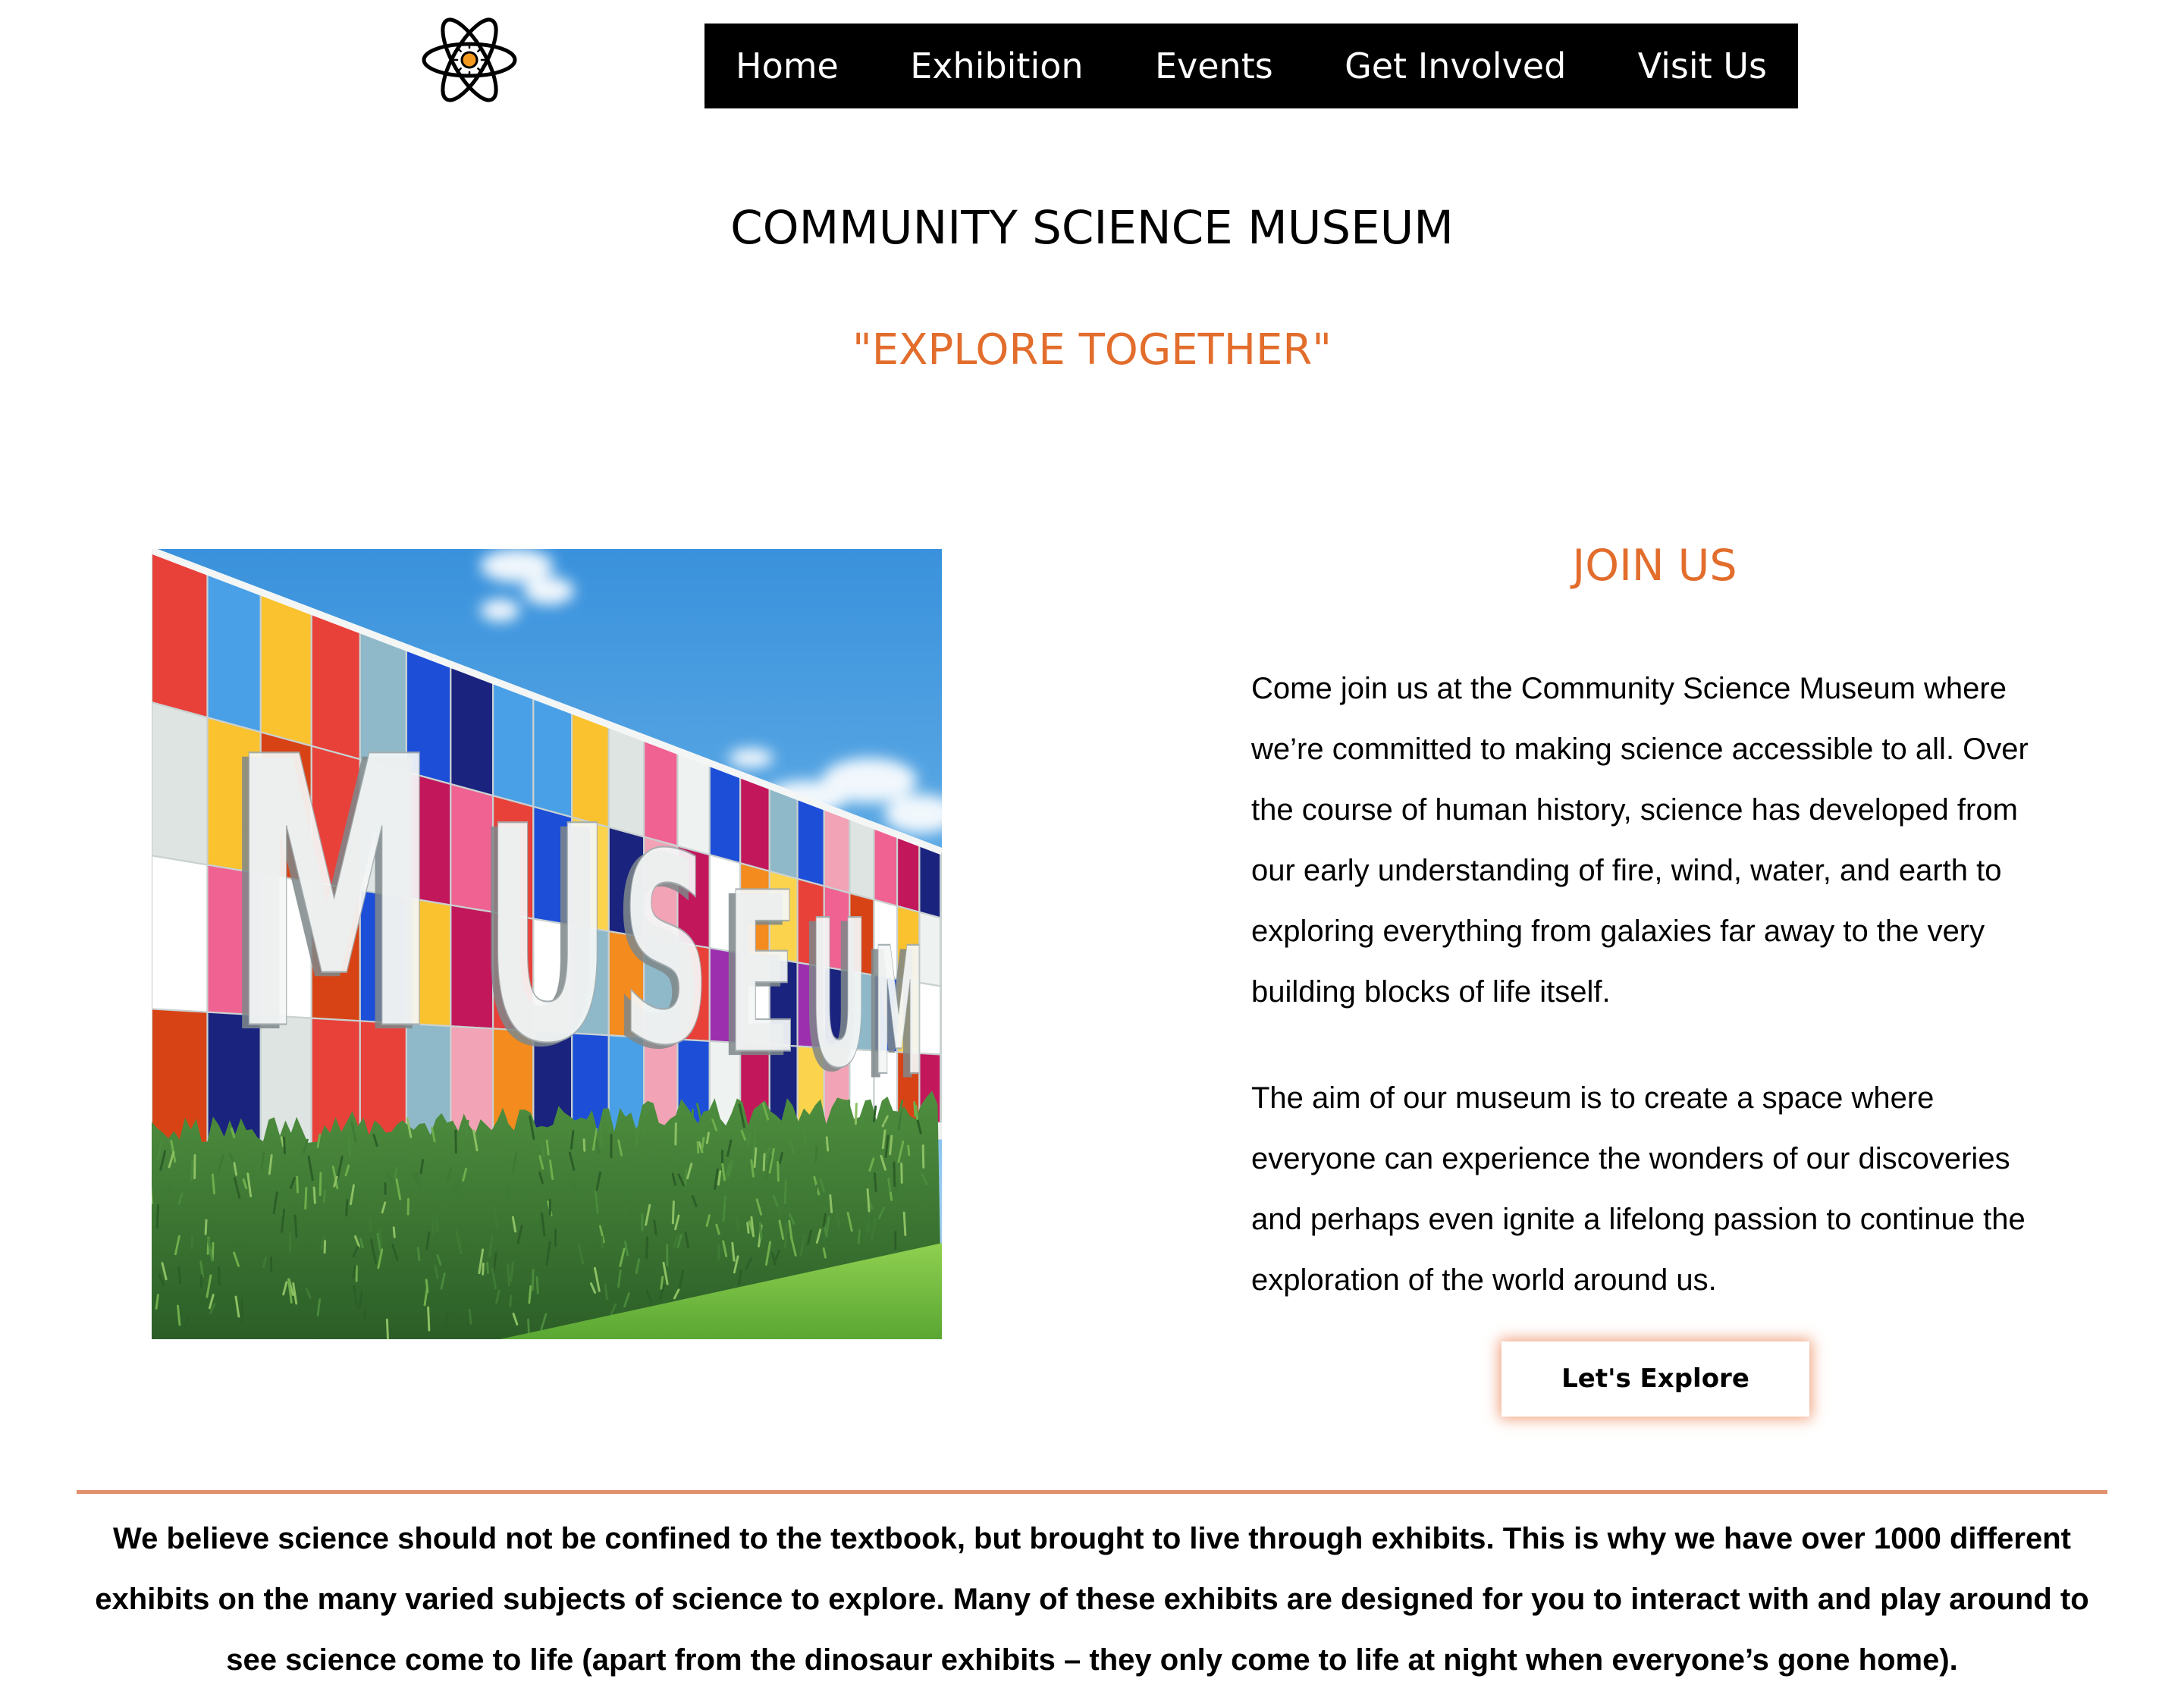 This screenshot has height=1685, width=2184. What do you see at coordinates (762, 975) in the screenshot?
I see `photo-letter: E` at bounding box center [762, 975].